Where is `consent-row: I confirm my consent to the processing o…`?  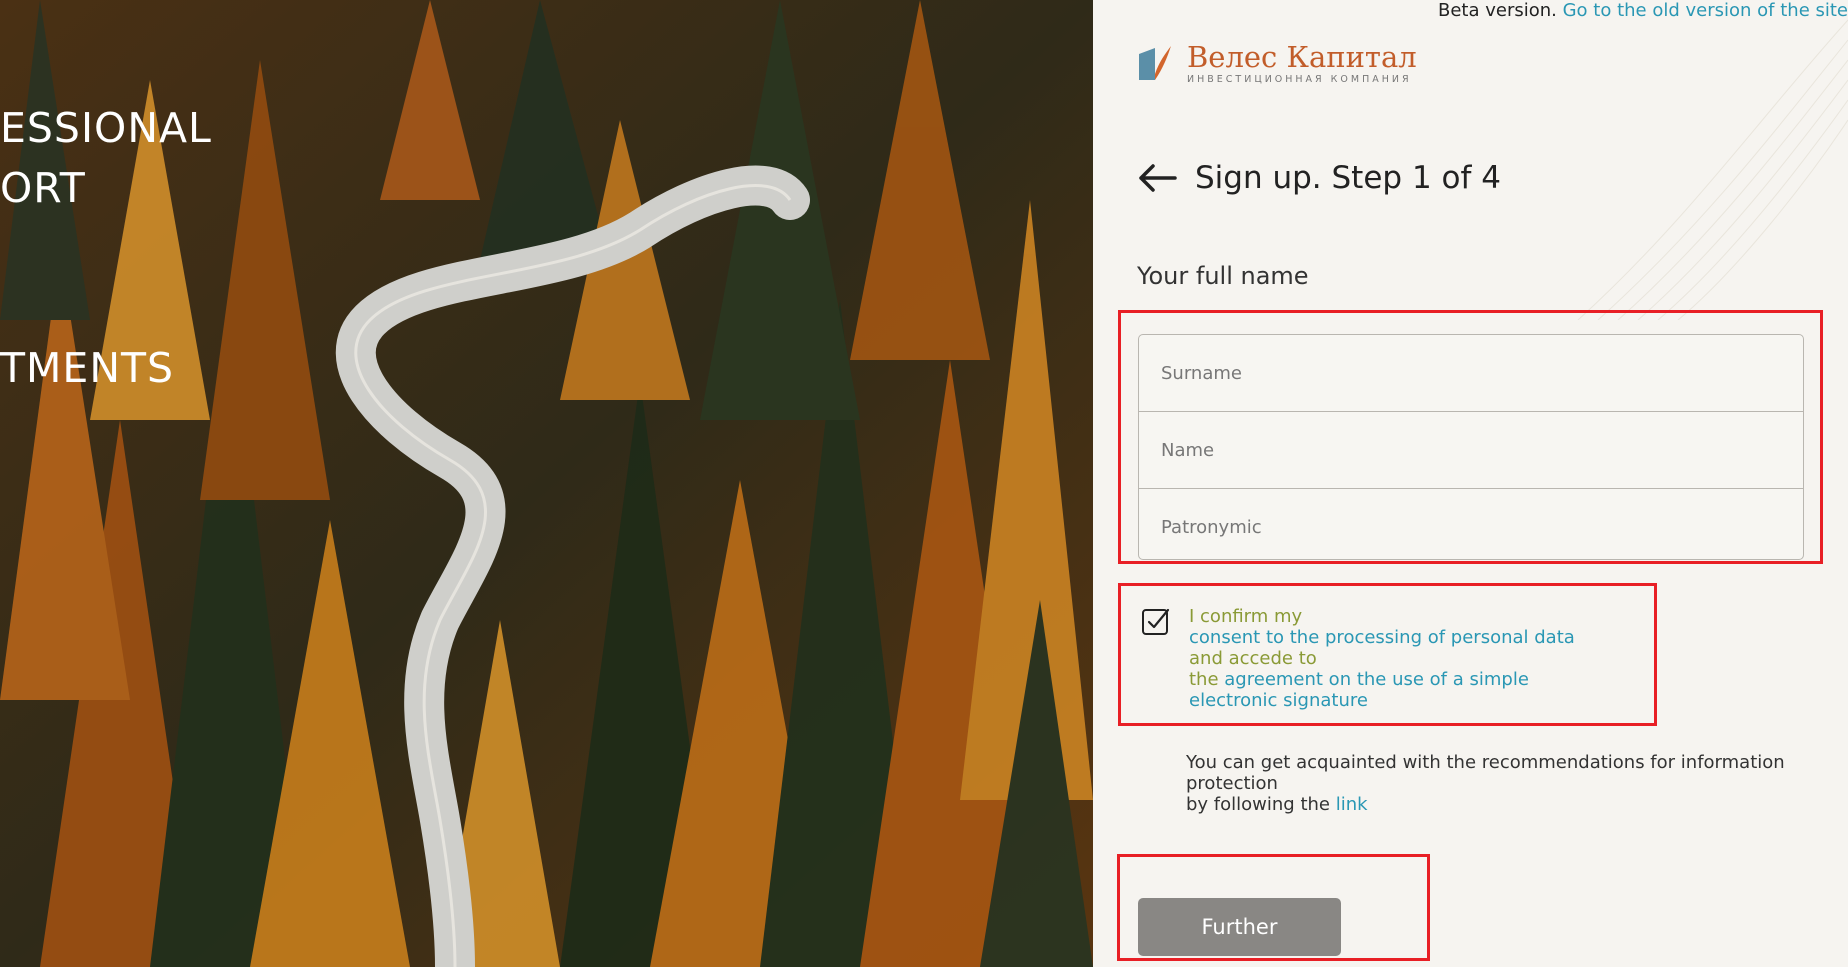
consent-row: I confirm my consent to the processing o… is located at coordinates (1358, 658).